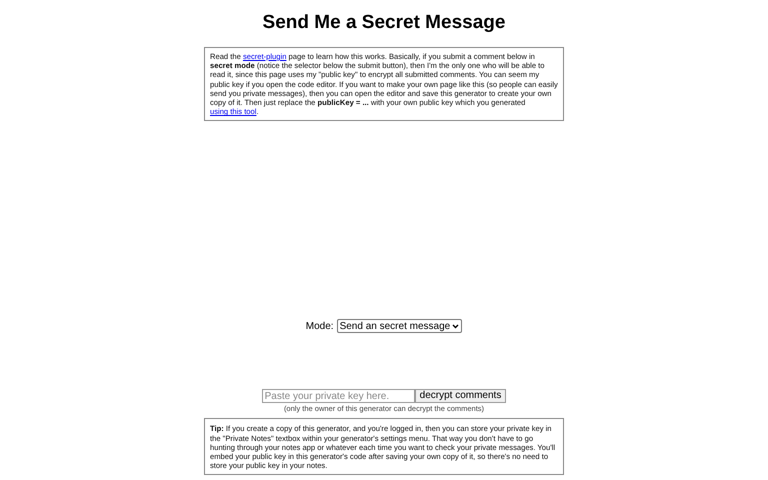  Describe the element at coordinates (456, 326) in the screenshot. I see `chevron-icon` at that location.